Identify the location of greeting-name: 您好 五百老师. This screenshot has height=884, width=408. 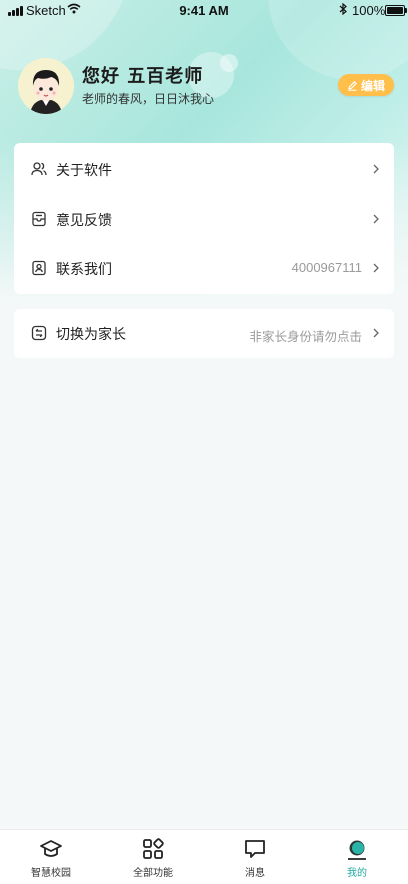
(143, 76).